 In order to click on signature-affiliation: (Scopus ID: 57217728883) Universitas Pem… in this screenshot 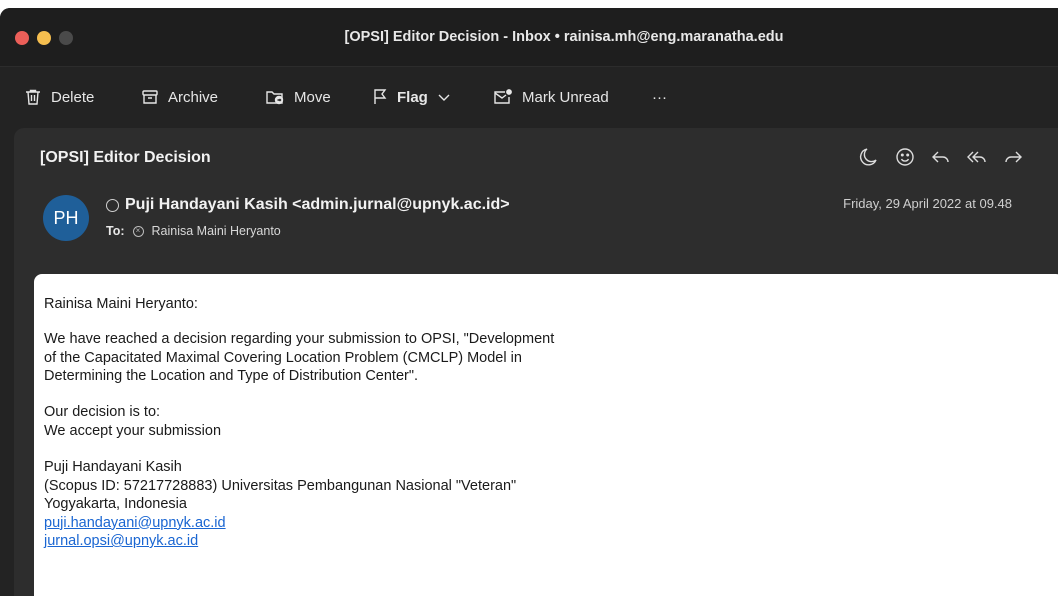, I will do `click(280, 485)`.